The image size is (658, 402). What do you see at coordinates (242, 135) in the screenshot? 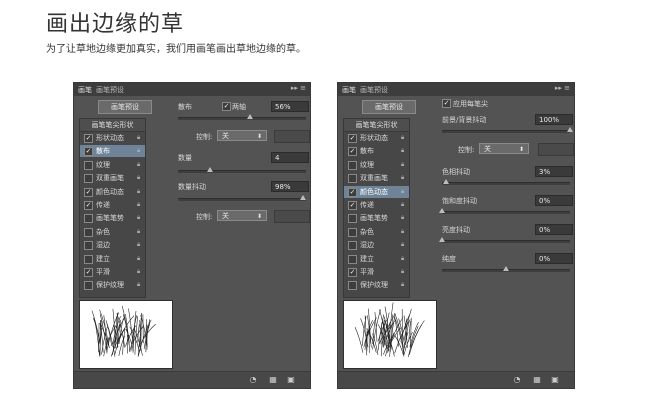
I see `scatter-control-select: 关 ⬍` at bounding box center [242, 135].